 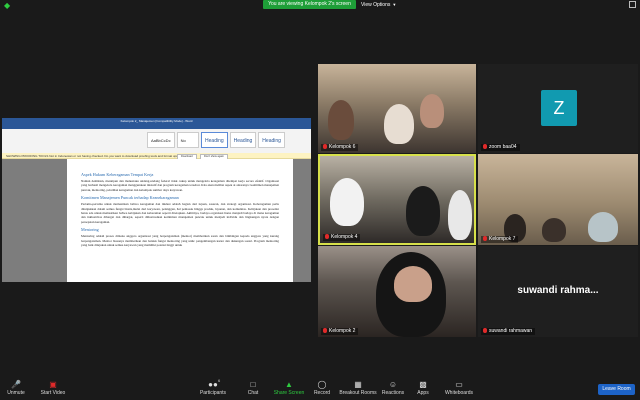 I want to click on share-screen-icon: ▲, so click(x=289, y=384).